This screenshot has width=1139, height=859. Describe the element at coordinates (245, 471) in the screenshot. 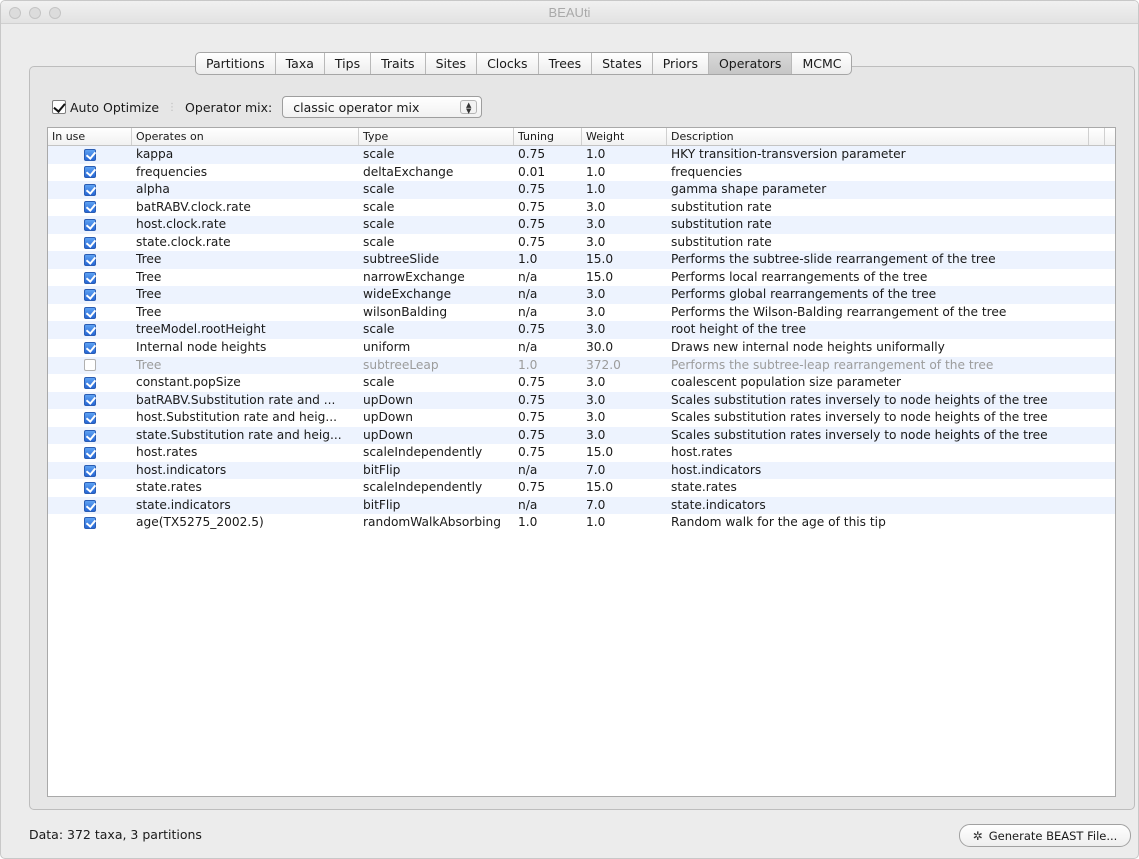

I see `operates-on-cell: host.indicators` at that location.